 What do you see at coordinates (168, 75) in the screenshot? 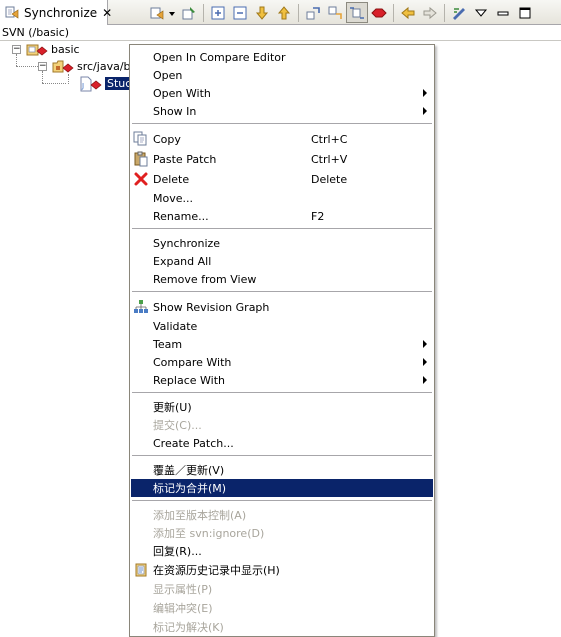
I see `menu-item-label: Open` at bounding box center [168, 75].